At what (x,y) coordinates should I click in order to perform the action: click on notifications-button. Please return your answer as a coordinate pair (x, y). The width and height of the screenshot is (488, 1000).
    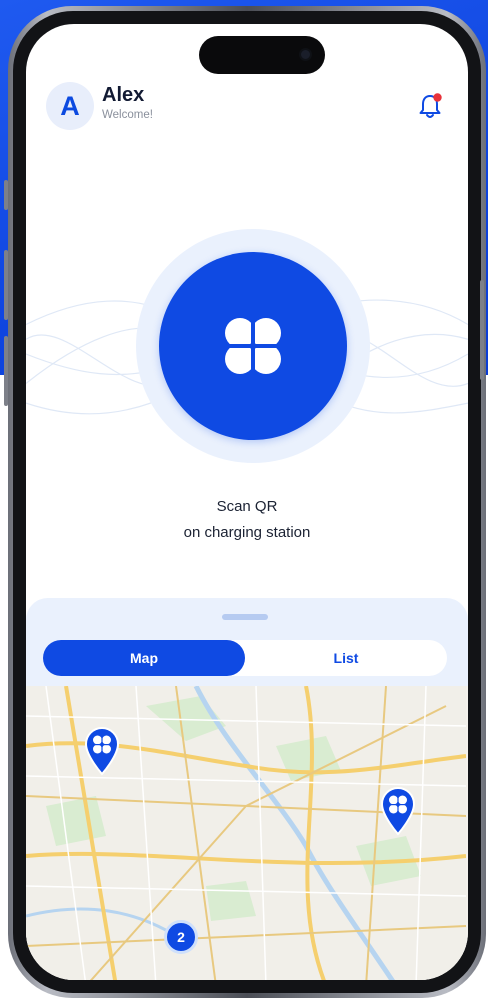
    Looking at the image, I should click on (430, 106).